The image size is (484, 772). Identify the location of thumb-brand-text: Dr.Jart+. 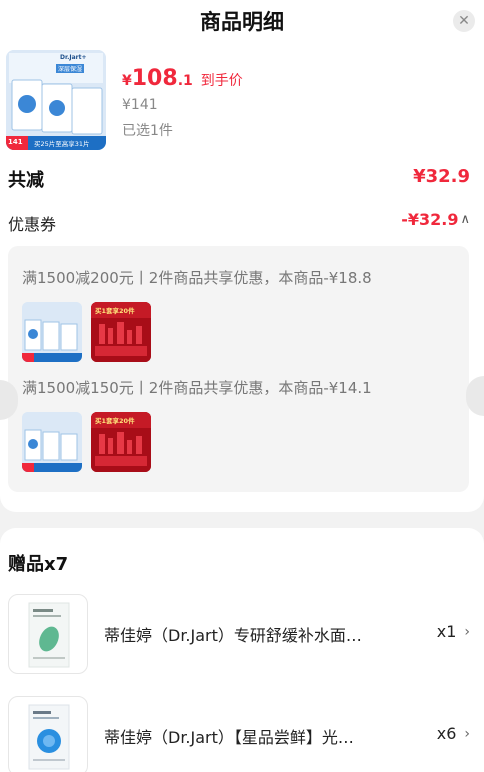
(73, 57).